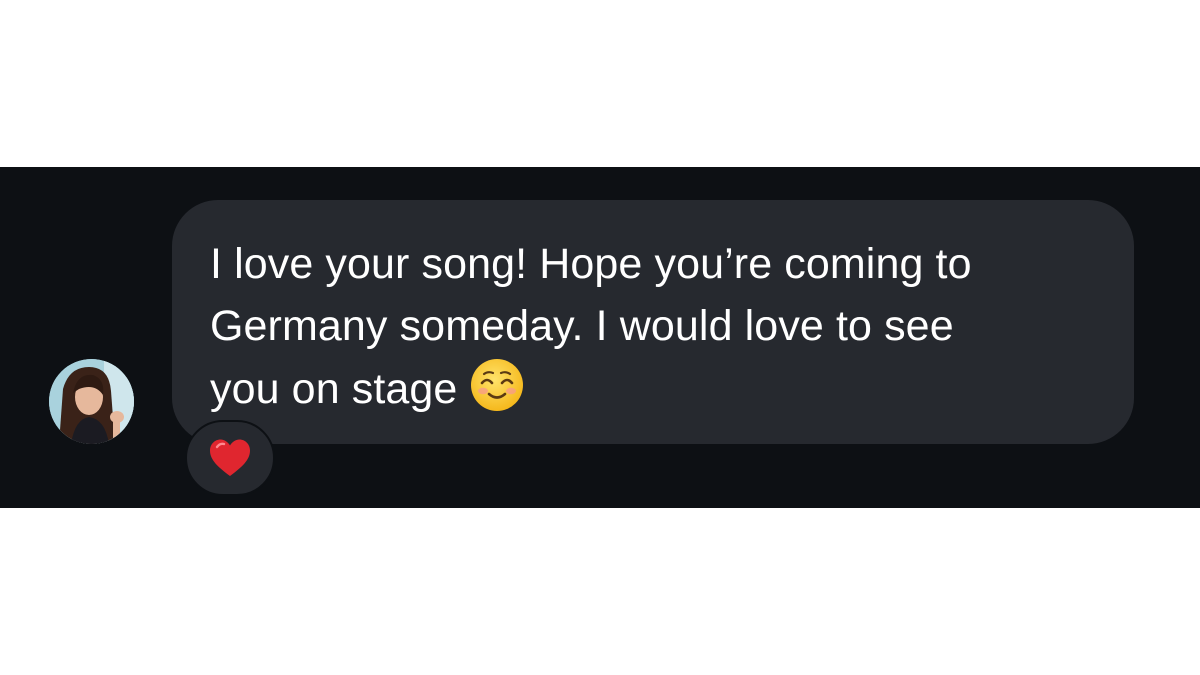 The image size is (1200, 675). I want to click on heart-reaction-button, so click(230, 458).